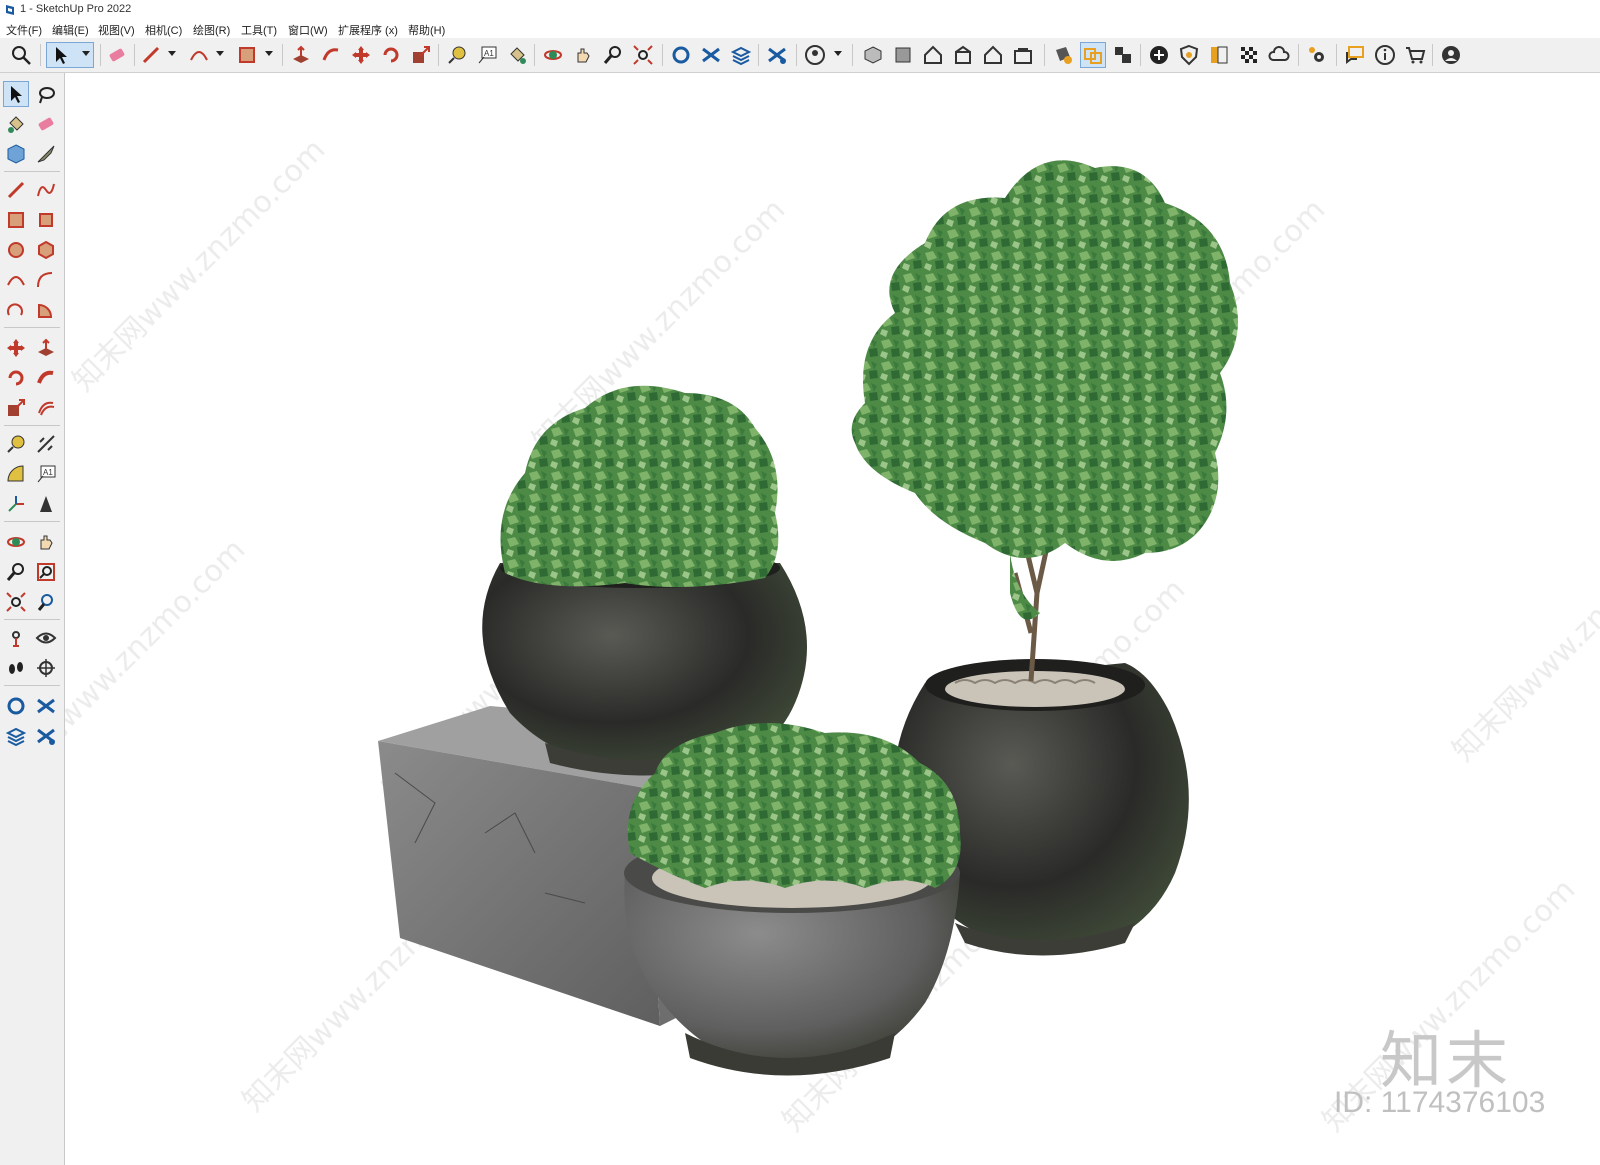  What do you see at coordinates (16, 504) in the screenshot?
I see `axes-icon` at bounding box center [16, 504].